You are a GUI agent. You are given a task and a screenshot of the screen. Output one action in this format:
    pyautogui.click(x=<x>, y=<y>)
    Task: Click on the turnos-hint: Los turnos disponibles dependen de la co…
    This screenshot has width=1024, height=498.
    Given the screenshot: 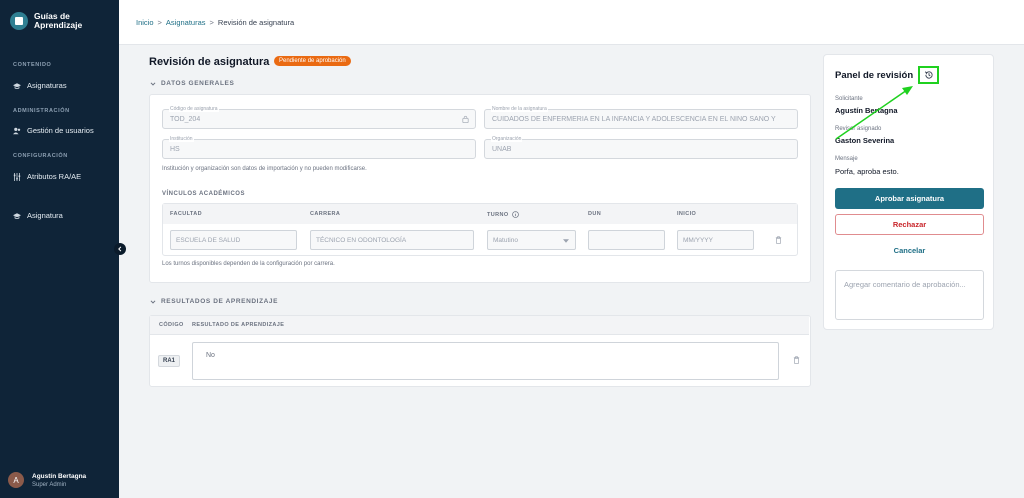 What is the action you would take?
    pyautogui.click(x=248, y=264)
    